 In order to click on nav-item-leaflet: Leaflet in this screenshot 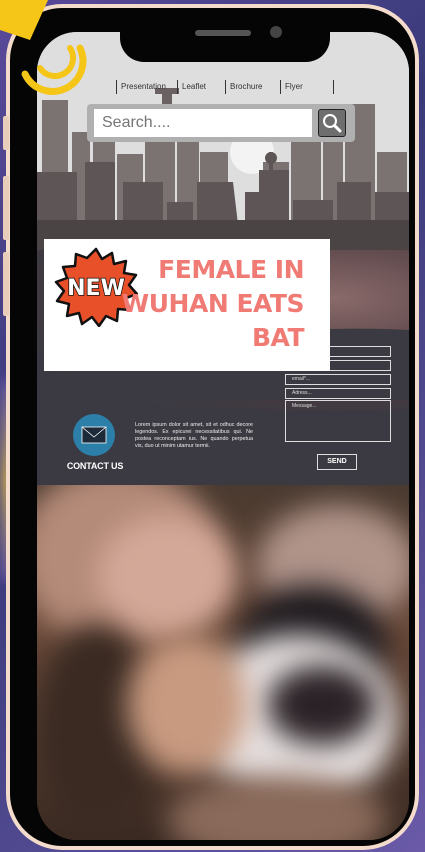, I will do `click(191, 87)`.